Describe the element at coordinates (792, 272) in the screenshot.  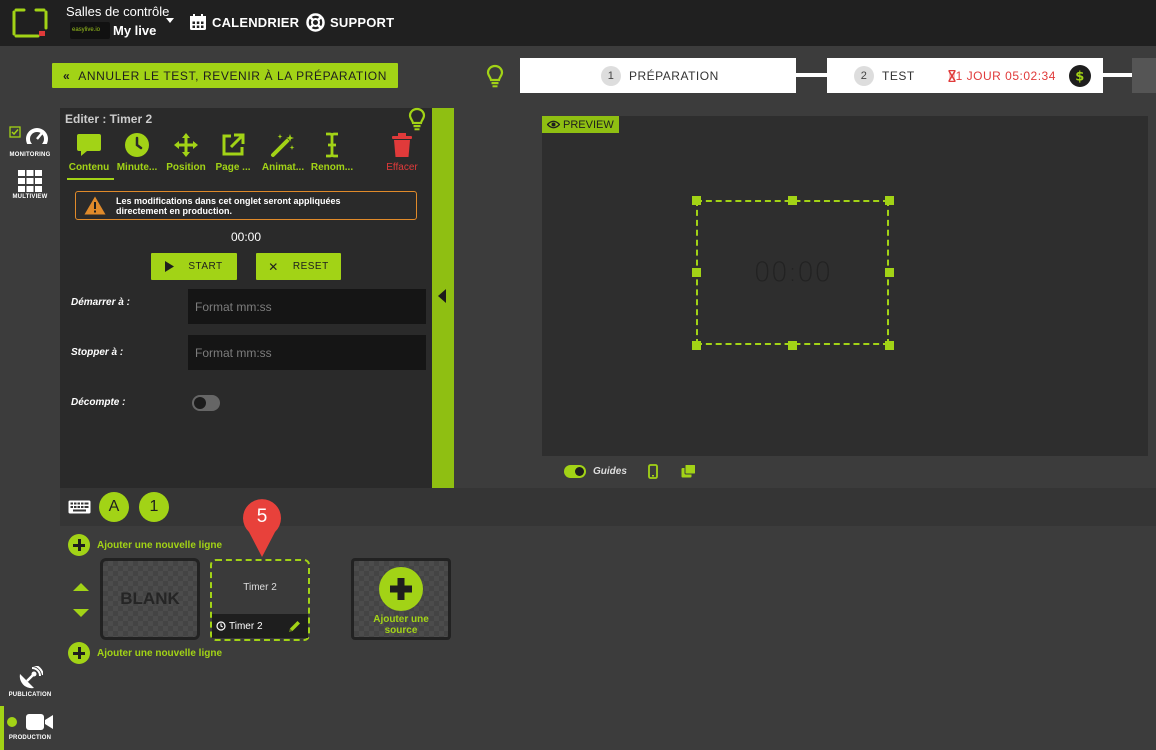
I see `timer-overlay: 00:00` at that location.